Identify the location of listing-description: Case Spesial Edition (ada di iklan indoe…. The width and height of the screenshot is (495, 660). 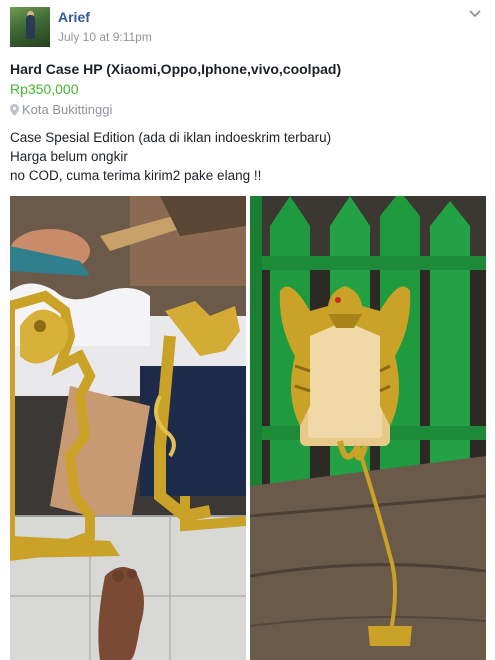
(170, 156).